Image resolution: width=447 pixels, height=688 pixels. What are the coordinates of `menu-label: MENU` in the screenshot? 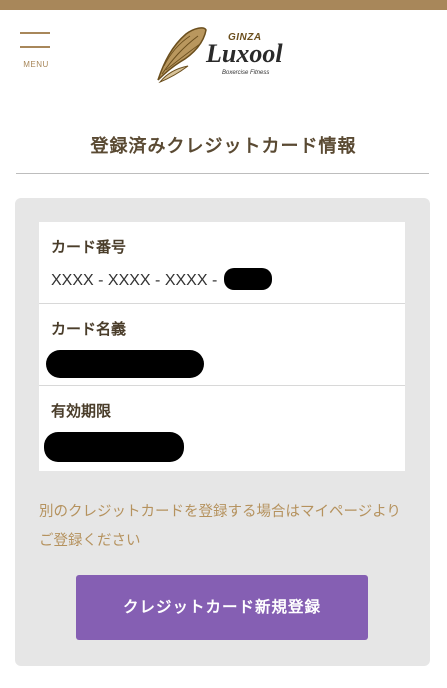 It's located at (36, 64).